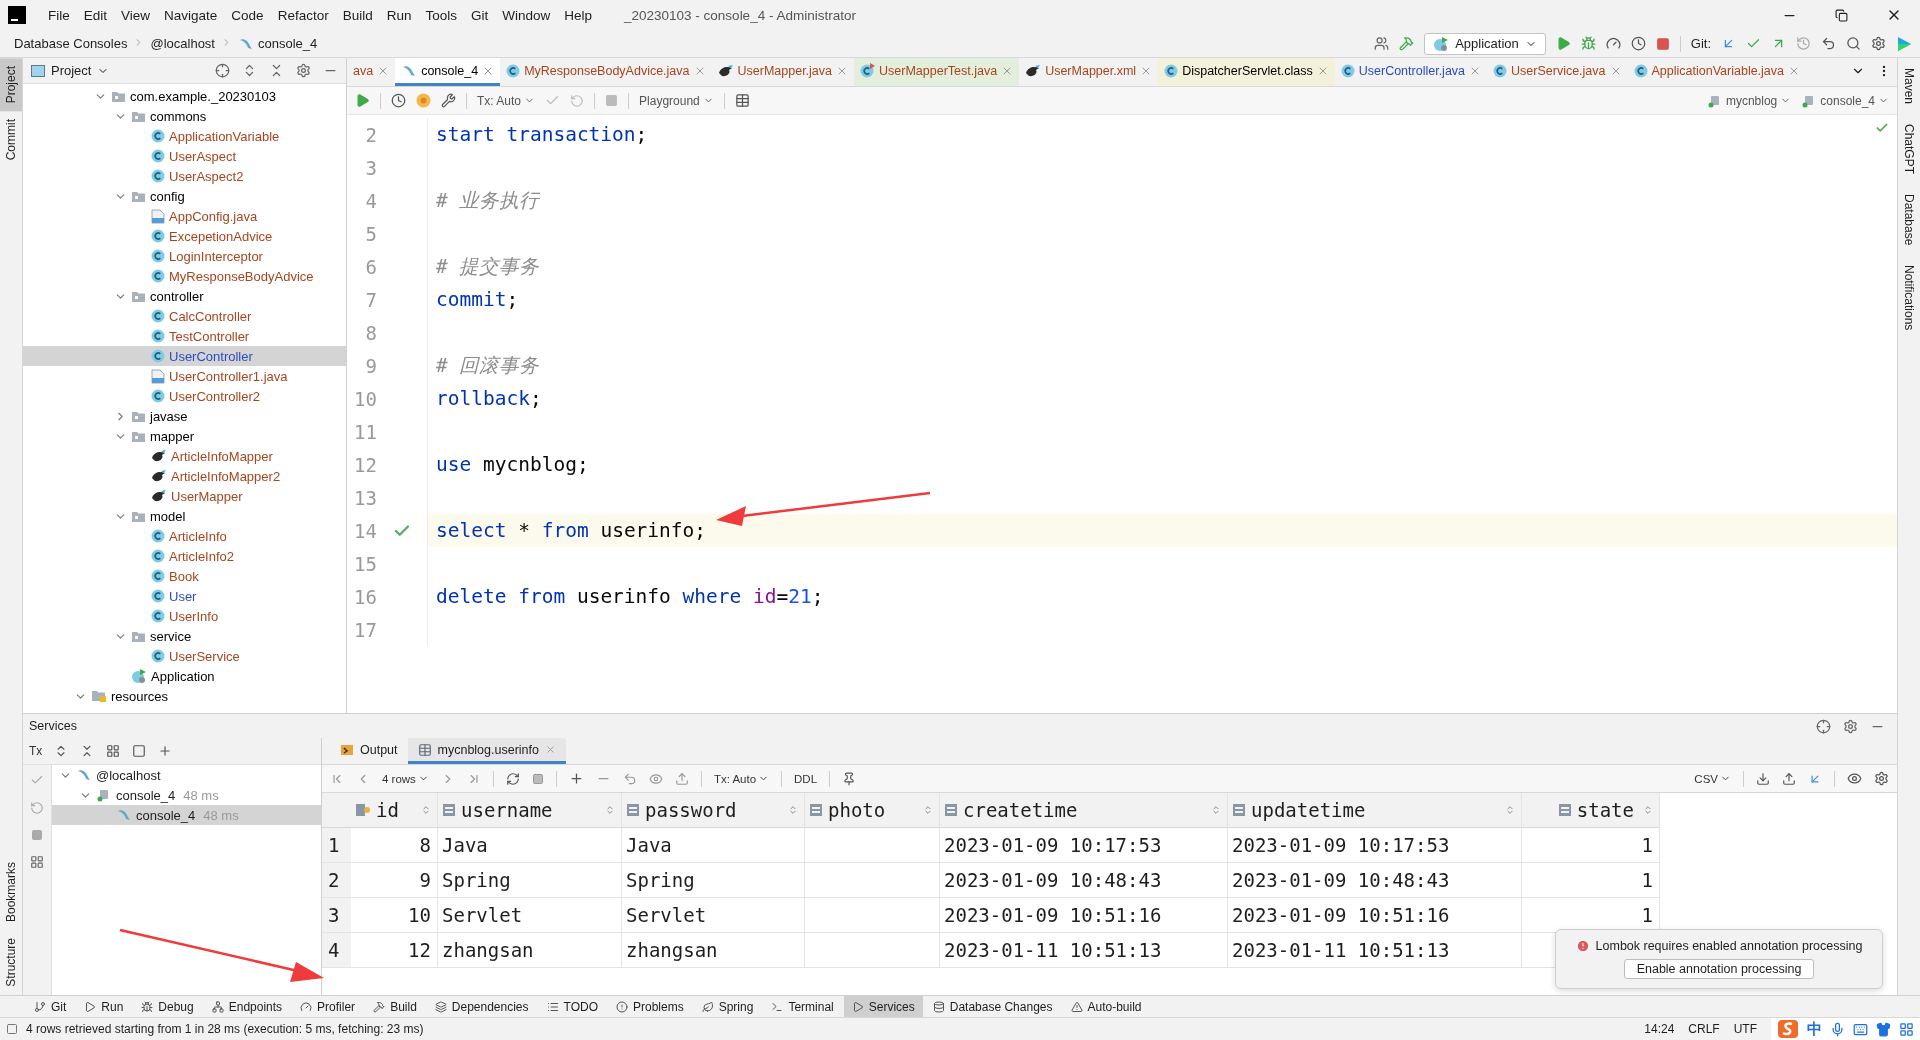 The height and width of the screenshot is (1040, 1920). Describe the element at coordinates (184, 256) in the screenshot. I see `tree-item: LoginInterceptor` at that location.